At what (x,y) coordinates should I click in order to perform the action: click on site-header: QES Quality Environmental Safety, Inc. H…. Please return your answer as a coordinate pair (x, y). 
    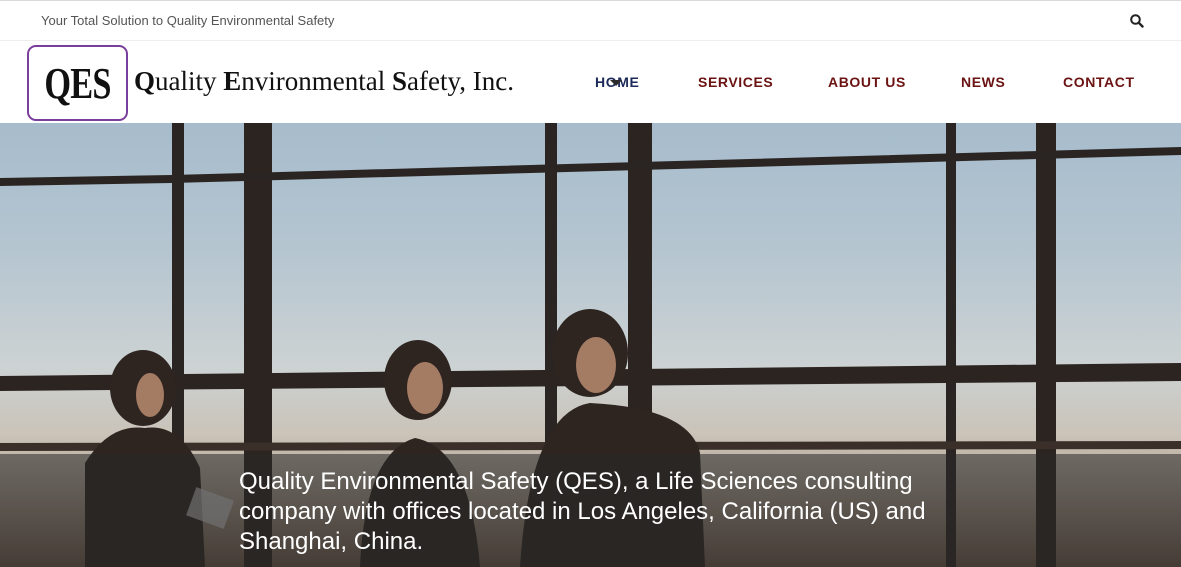
    Looking at the image, I should click on (590, 82).